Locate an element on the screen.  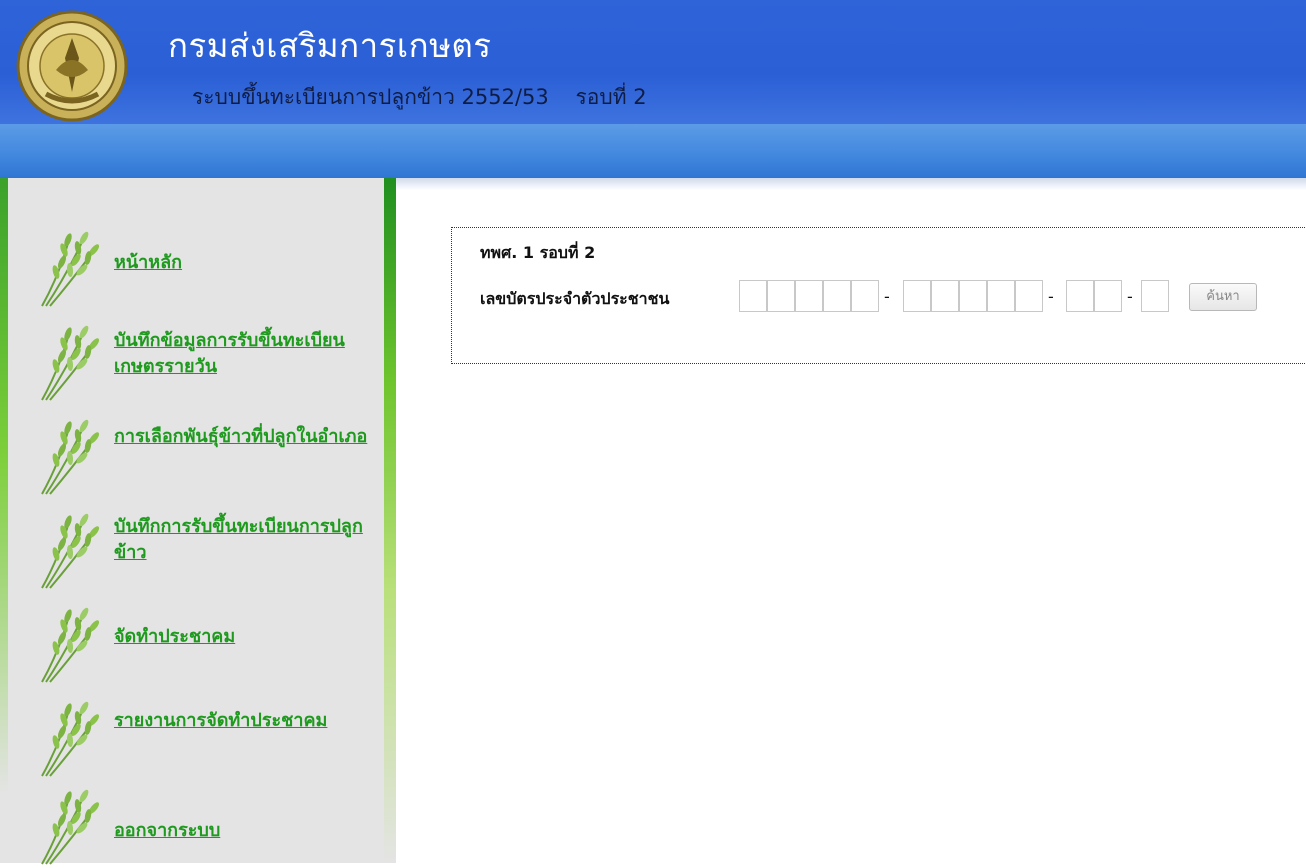
sidebar-item-label: รายงานการจัดทำประชาคม is located at coordinates (249, 721).